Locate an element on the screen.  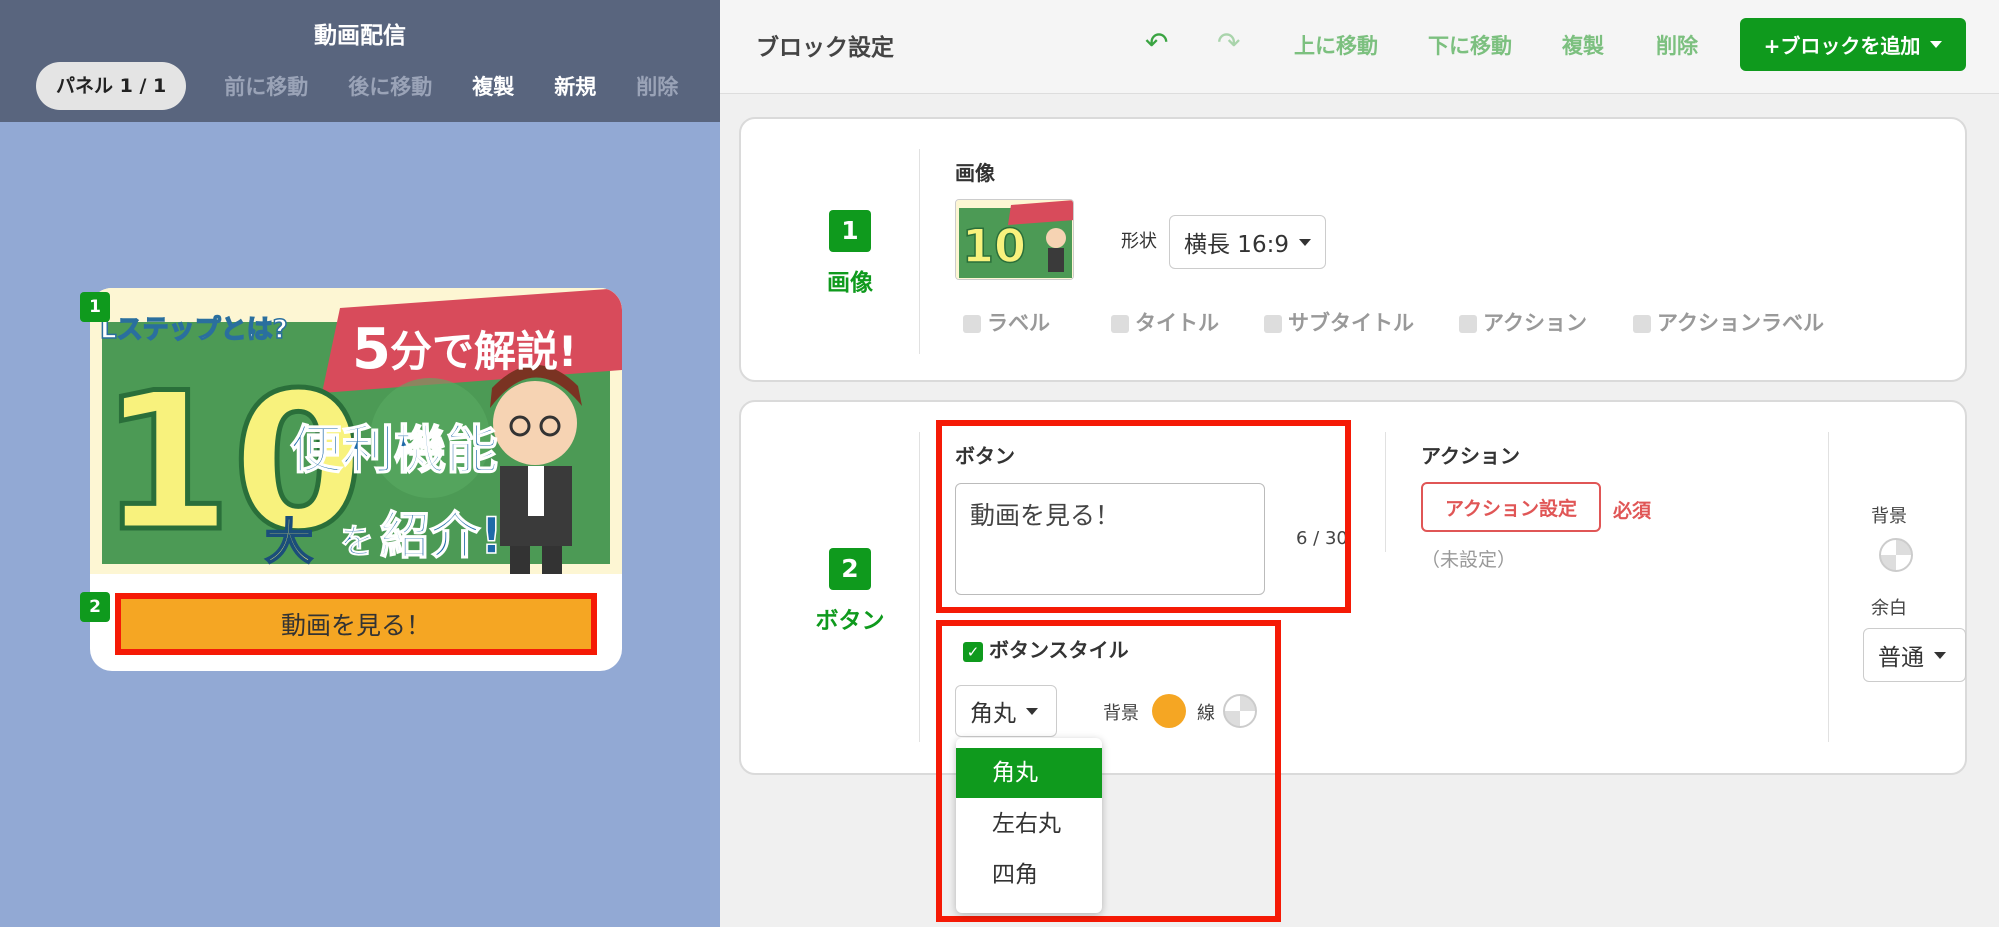
checkbox-title-text: タイトル is located at coordinates (1177, 323).